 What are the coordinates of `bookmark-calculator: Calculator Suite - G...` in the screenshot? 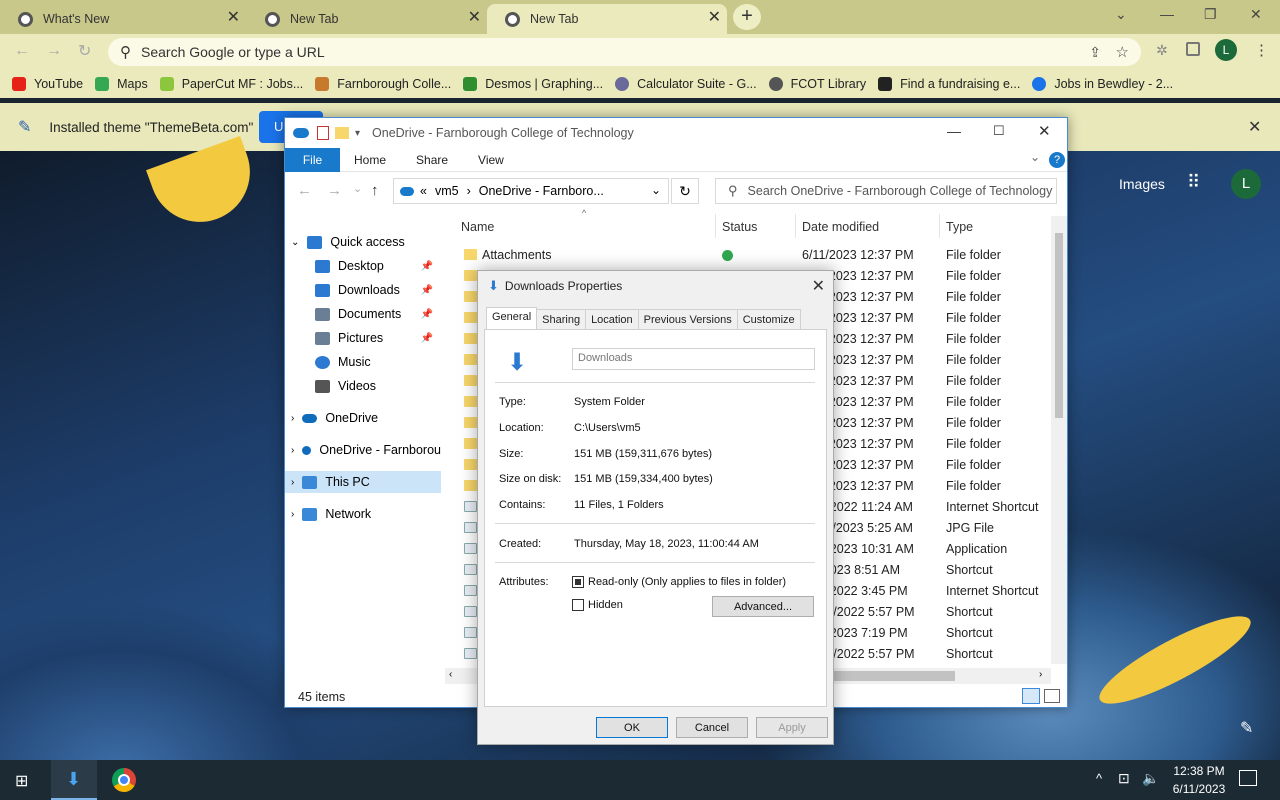 It's located at (686, 84).